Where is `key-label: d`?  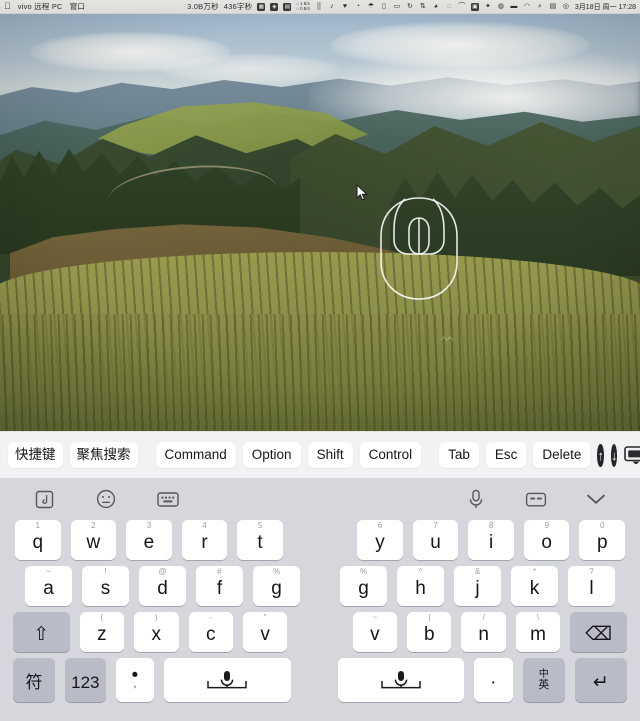
key-label: d is located at coordinates (162, 588).